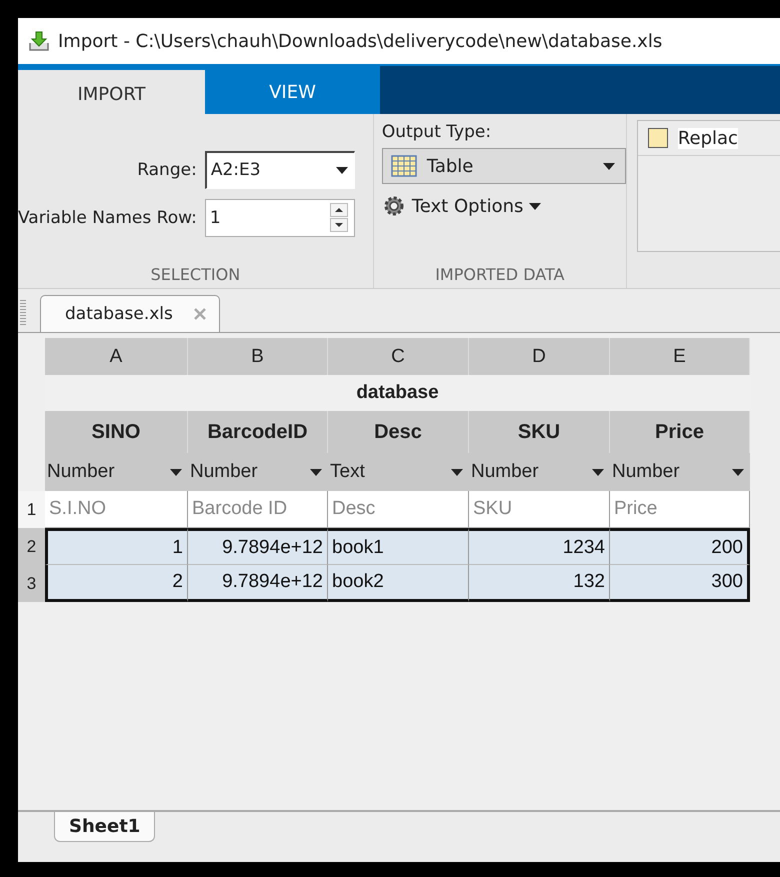 This screenshot has height=877, width=780. What do you see at coordinates (39, 41) in the screenshot?
I see `import-icon` at bounding box center [39, 41].